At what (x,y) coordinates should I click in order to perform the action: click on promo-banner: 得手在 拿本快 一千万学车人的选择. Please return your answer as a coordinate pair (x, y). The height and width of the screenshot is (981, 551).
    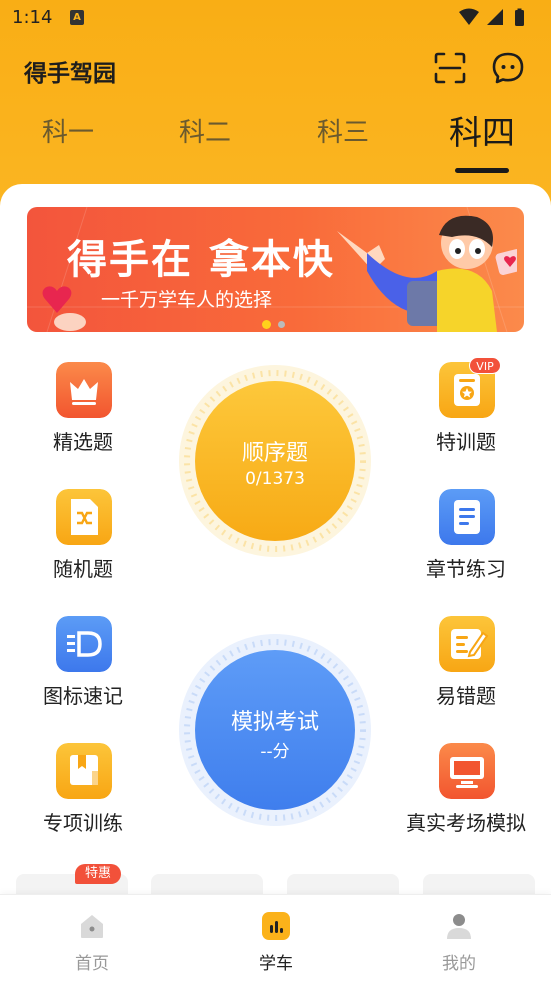
    Looking at the image, I should click on (275, 269).